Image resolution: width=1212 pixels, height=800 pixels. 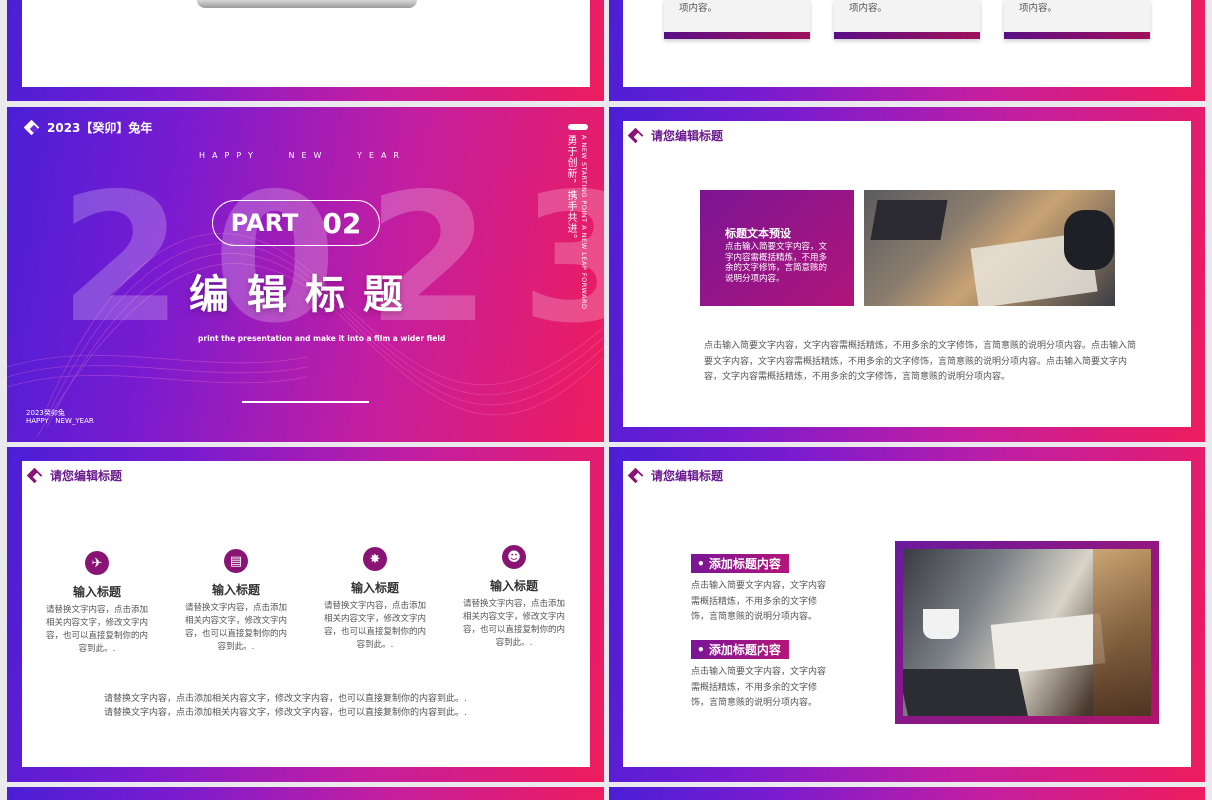 I want to click on part-pill: PART 02, so click(x=296, y=223).